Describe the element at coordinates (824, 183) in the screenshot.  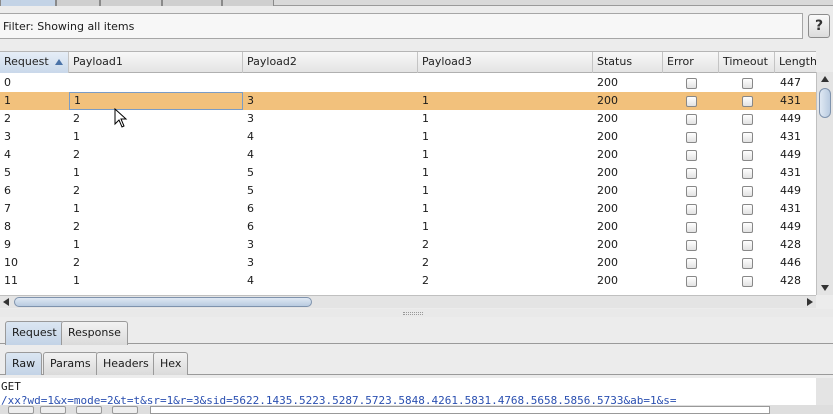
I see `table-vertical-scrollbar` at that location.